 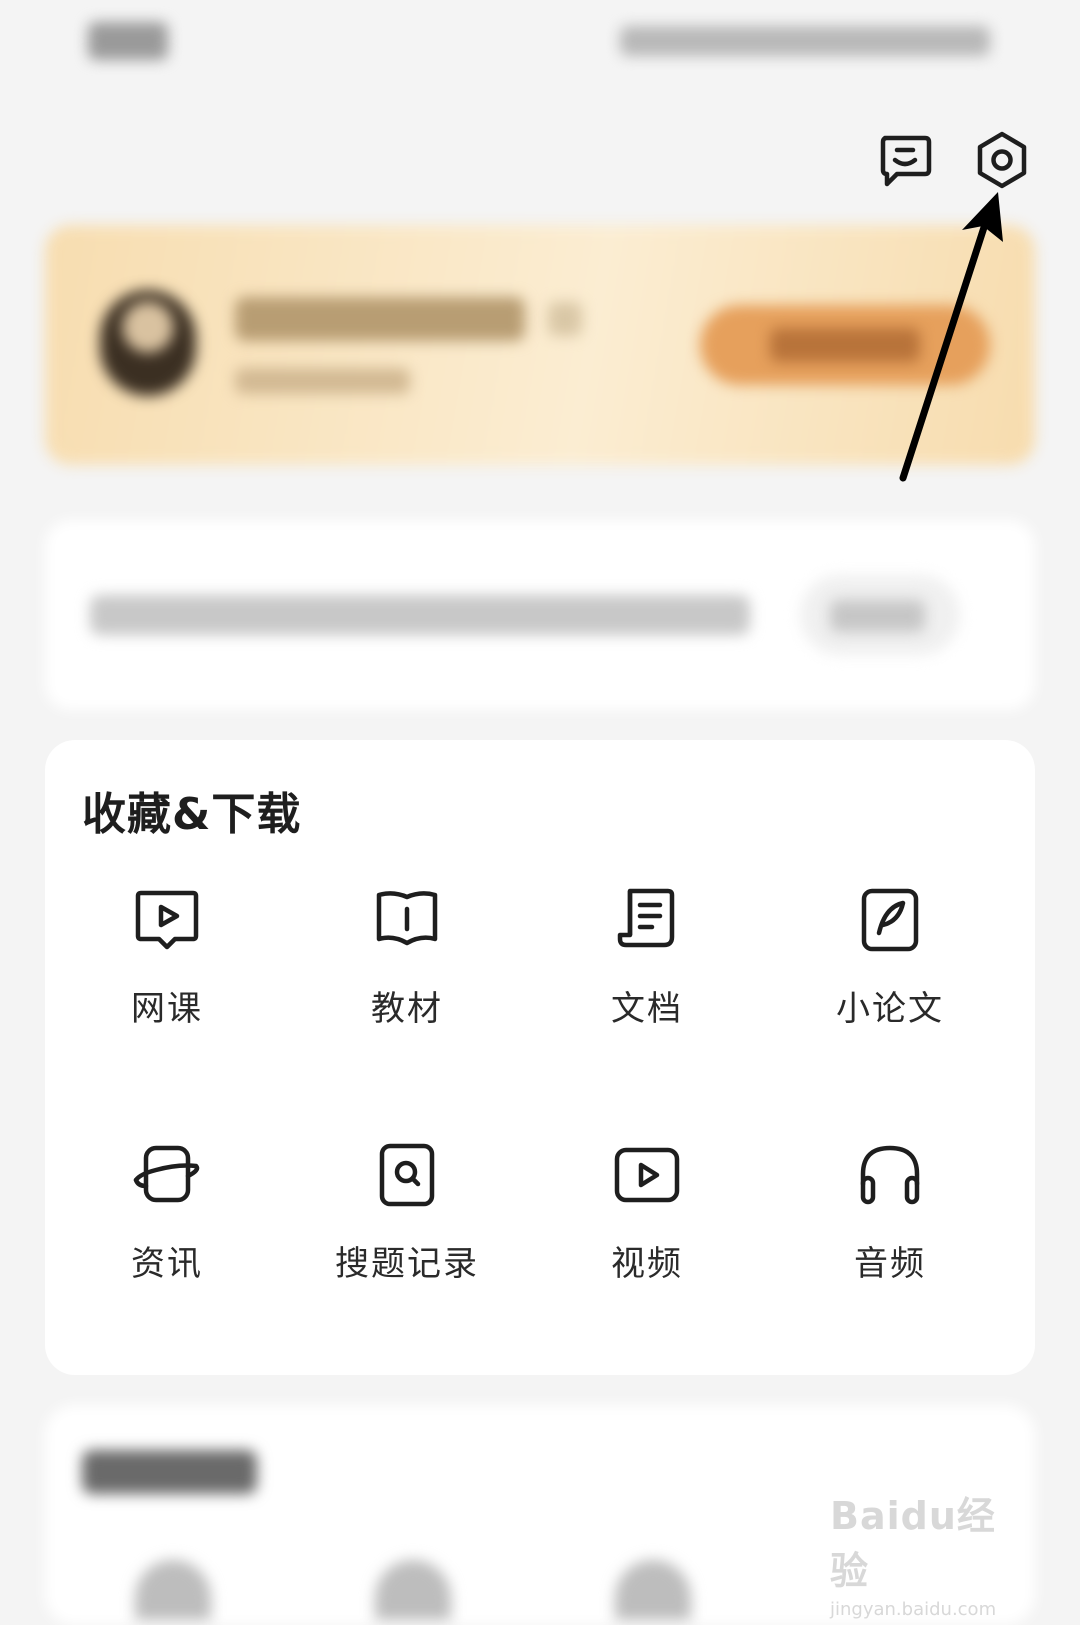 What do you see at coordinates (913, 1543) in the screenshot?
I see `watermark-brand: Baidu经验` at bounding box center [913, 1543].